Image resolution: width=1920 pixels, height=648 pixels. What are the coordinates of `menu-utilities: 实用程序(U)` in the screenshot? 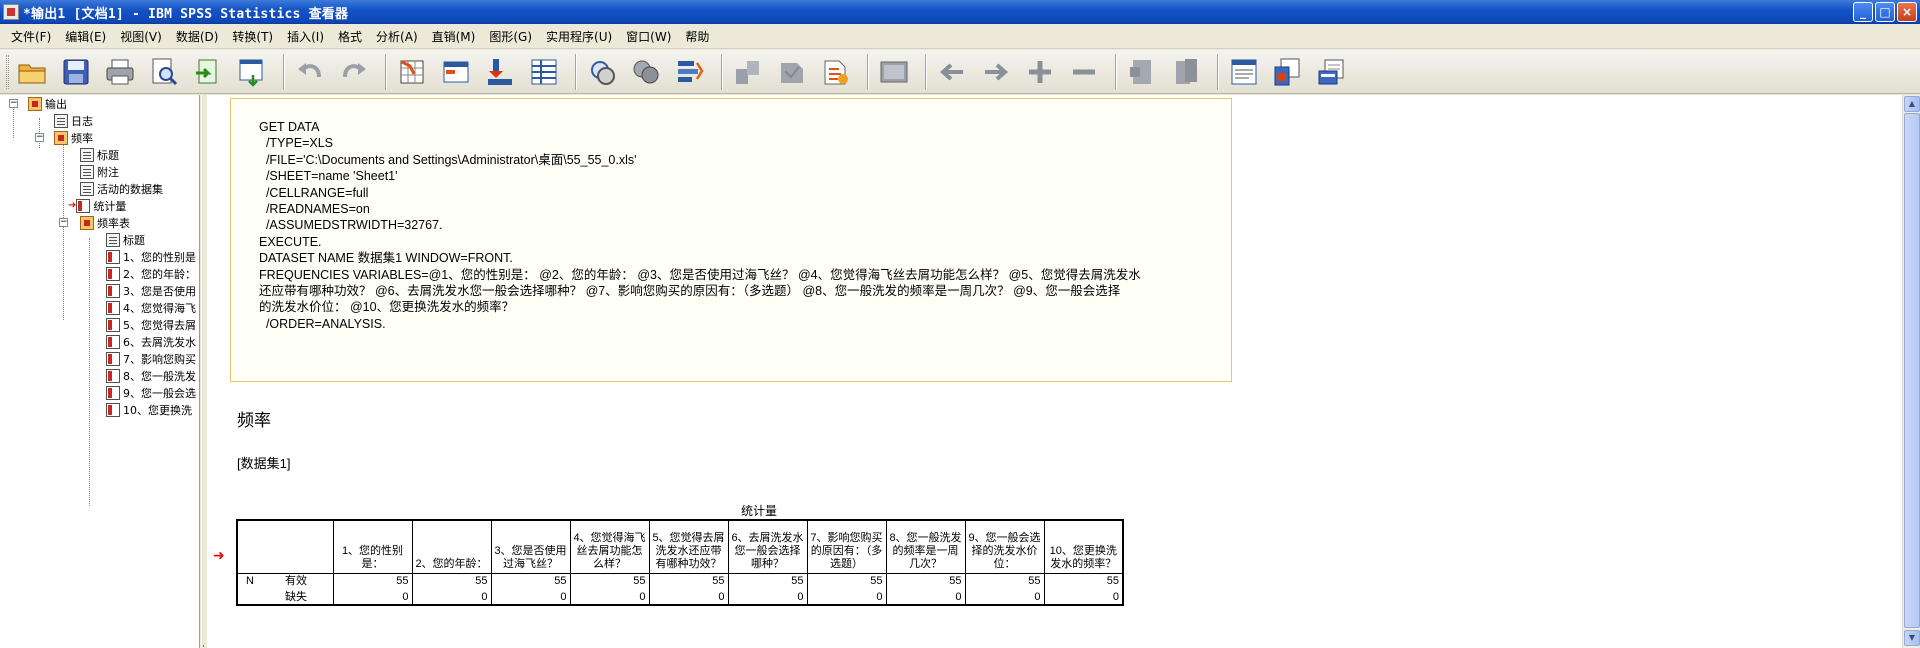 It's located at (579, 36).